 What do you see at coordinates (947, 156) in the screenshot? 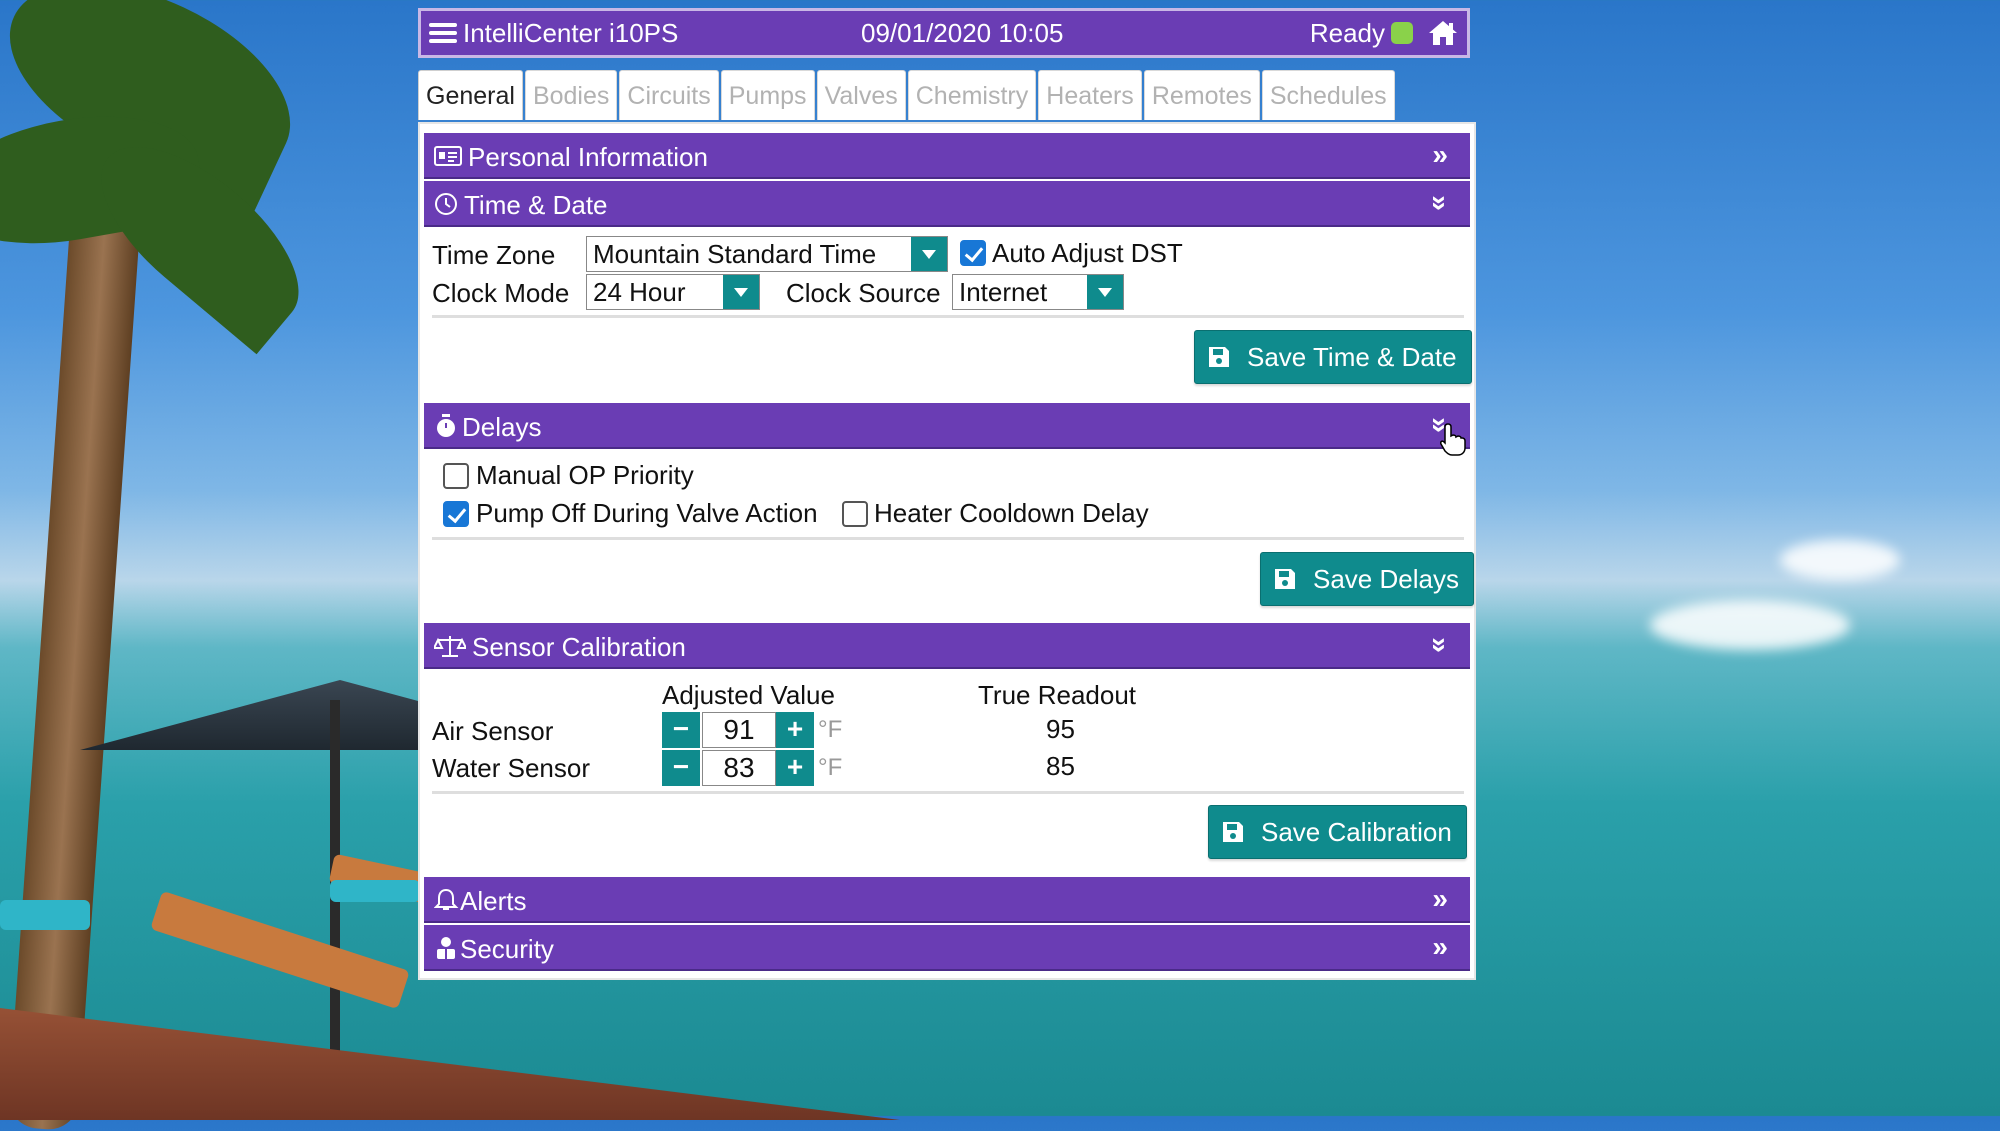
I see `personal-information-header: Personal Information »` at bounding box center [947, 156].